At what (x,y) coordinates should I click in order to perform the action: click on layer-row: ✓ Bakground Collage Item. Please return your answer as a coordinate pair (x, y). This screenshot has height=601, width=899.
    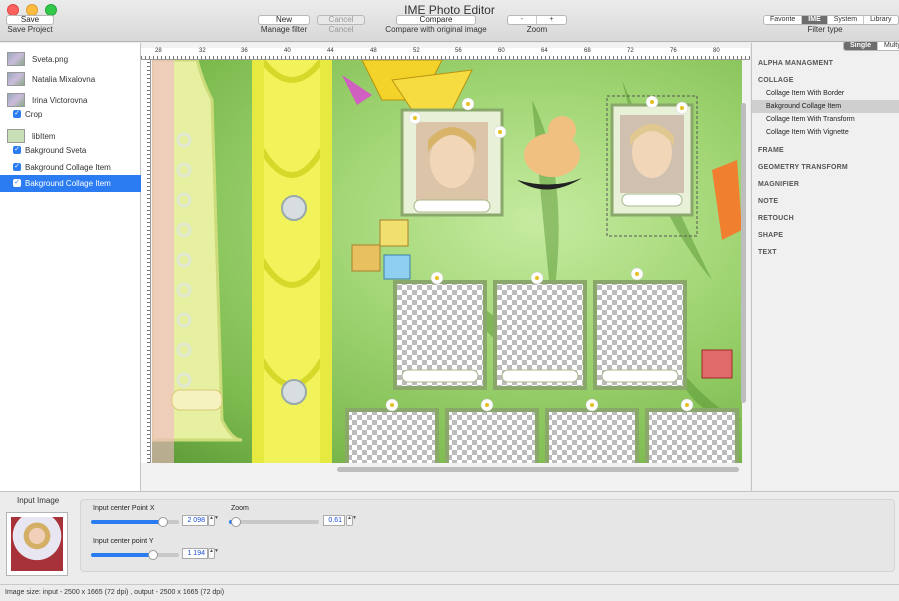
    Looking at the image, I should click on (70, 167).